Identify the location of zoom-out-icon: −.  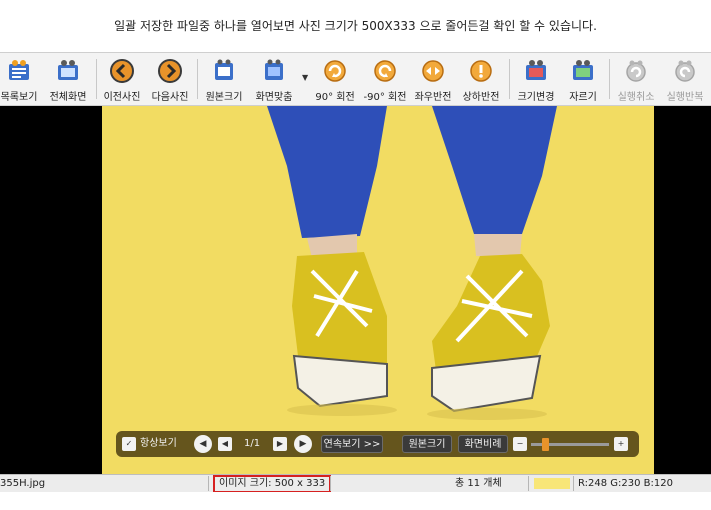
(520, 444).